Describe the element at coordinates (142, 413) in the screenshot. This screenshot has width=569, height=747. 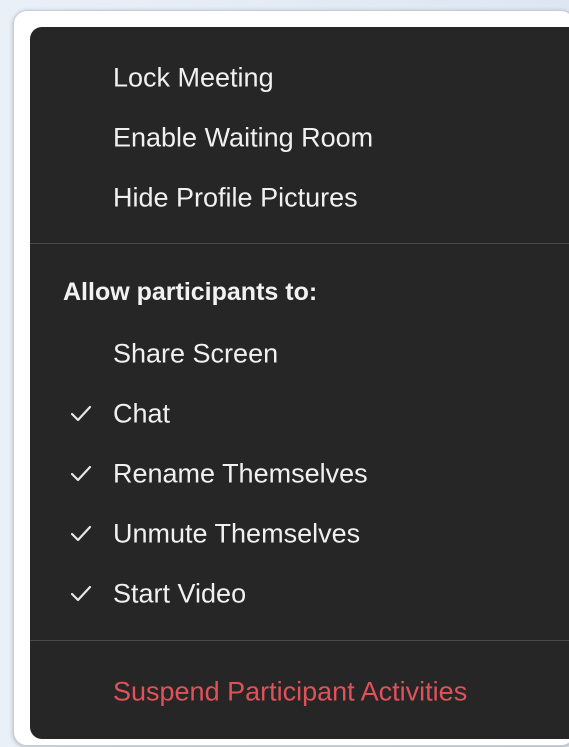
I see `permission-label: Chat` at that location.